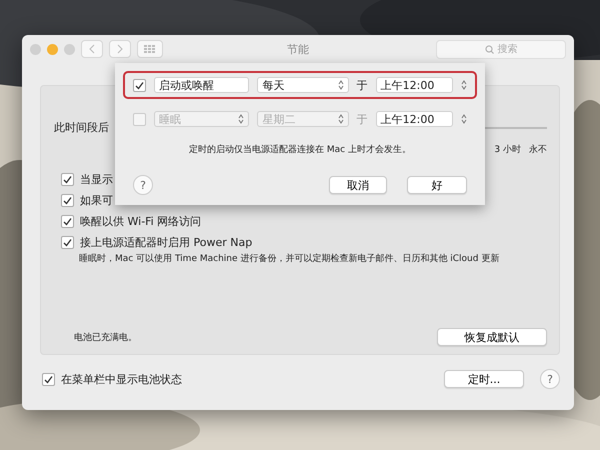 Image resolution: width=600 pixels, height=450 pixels. I want to click on grid-icon, so click(150, 49).